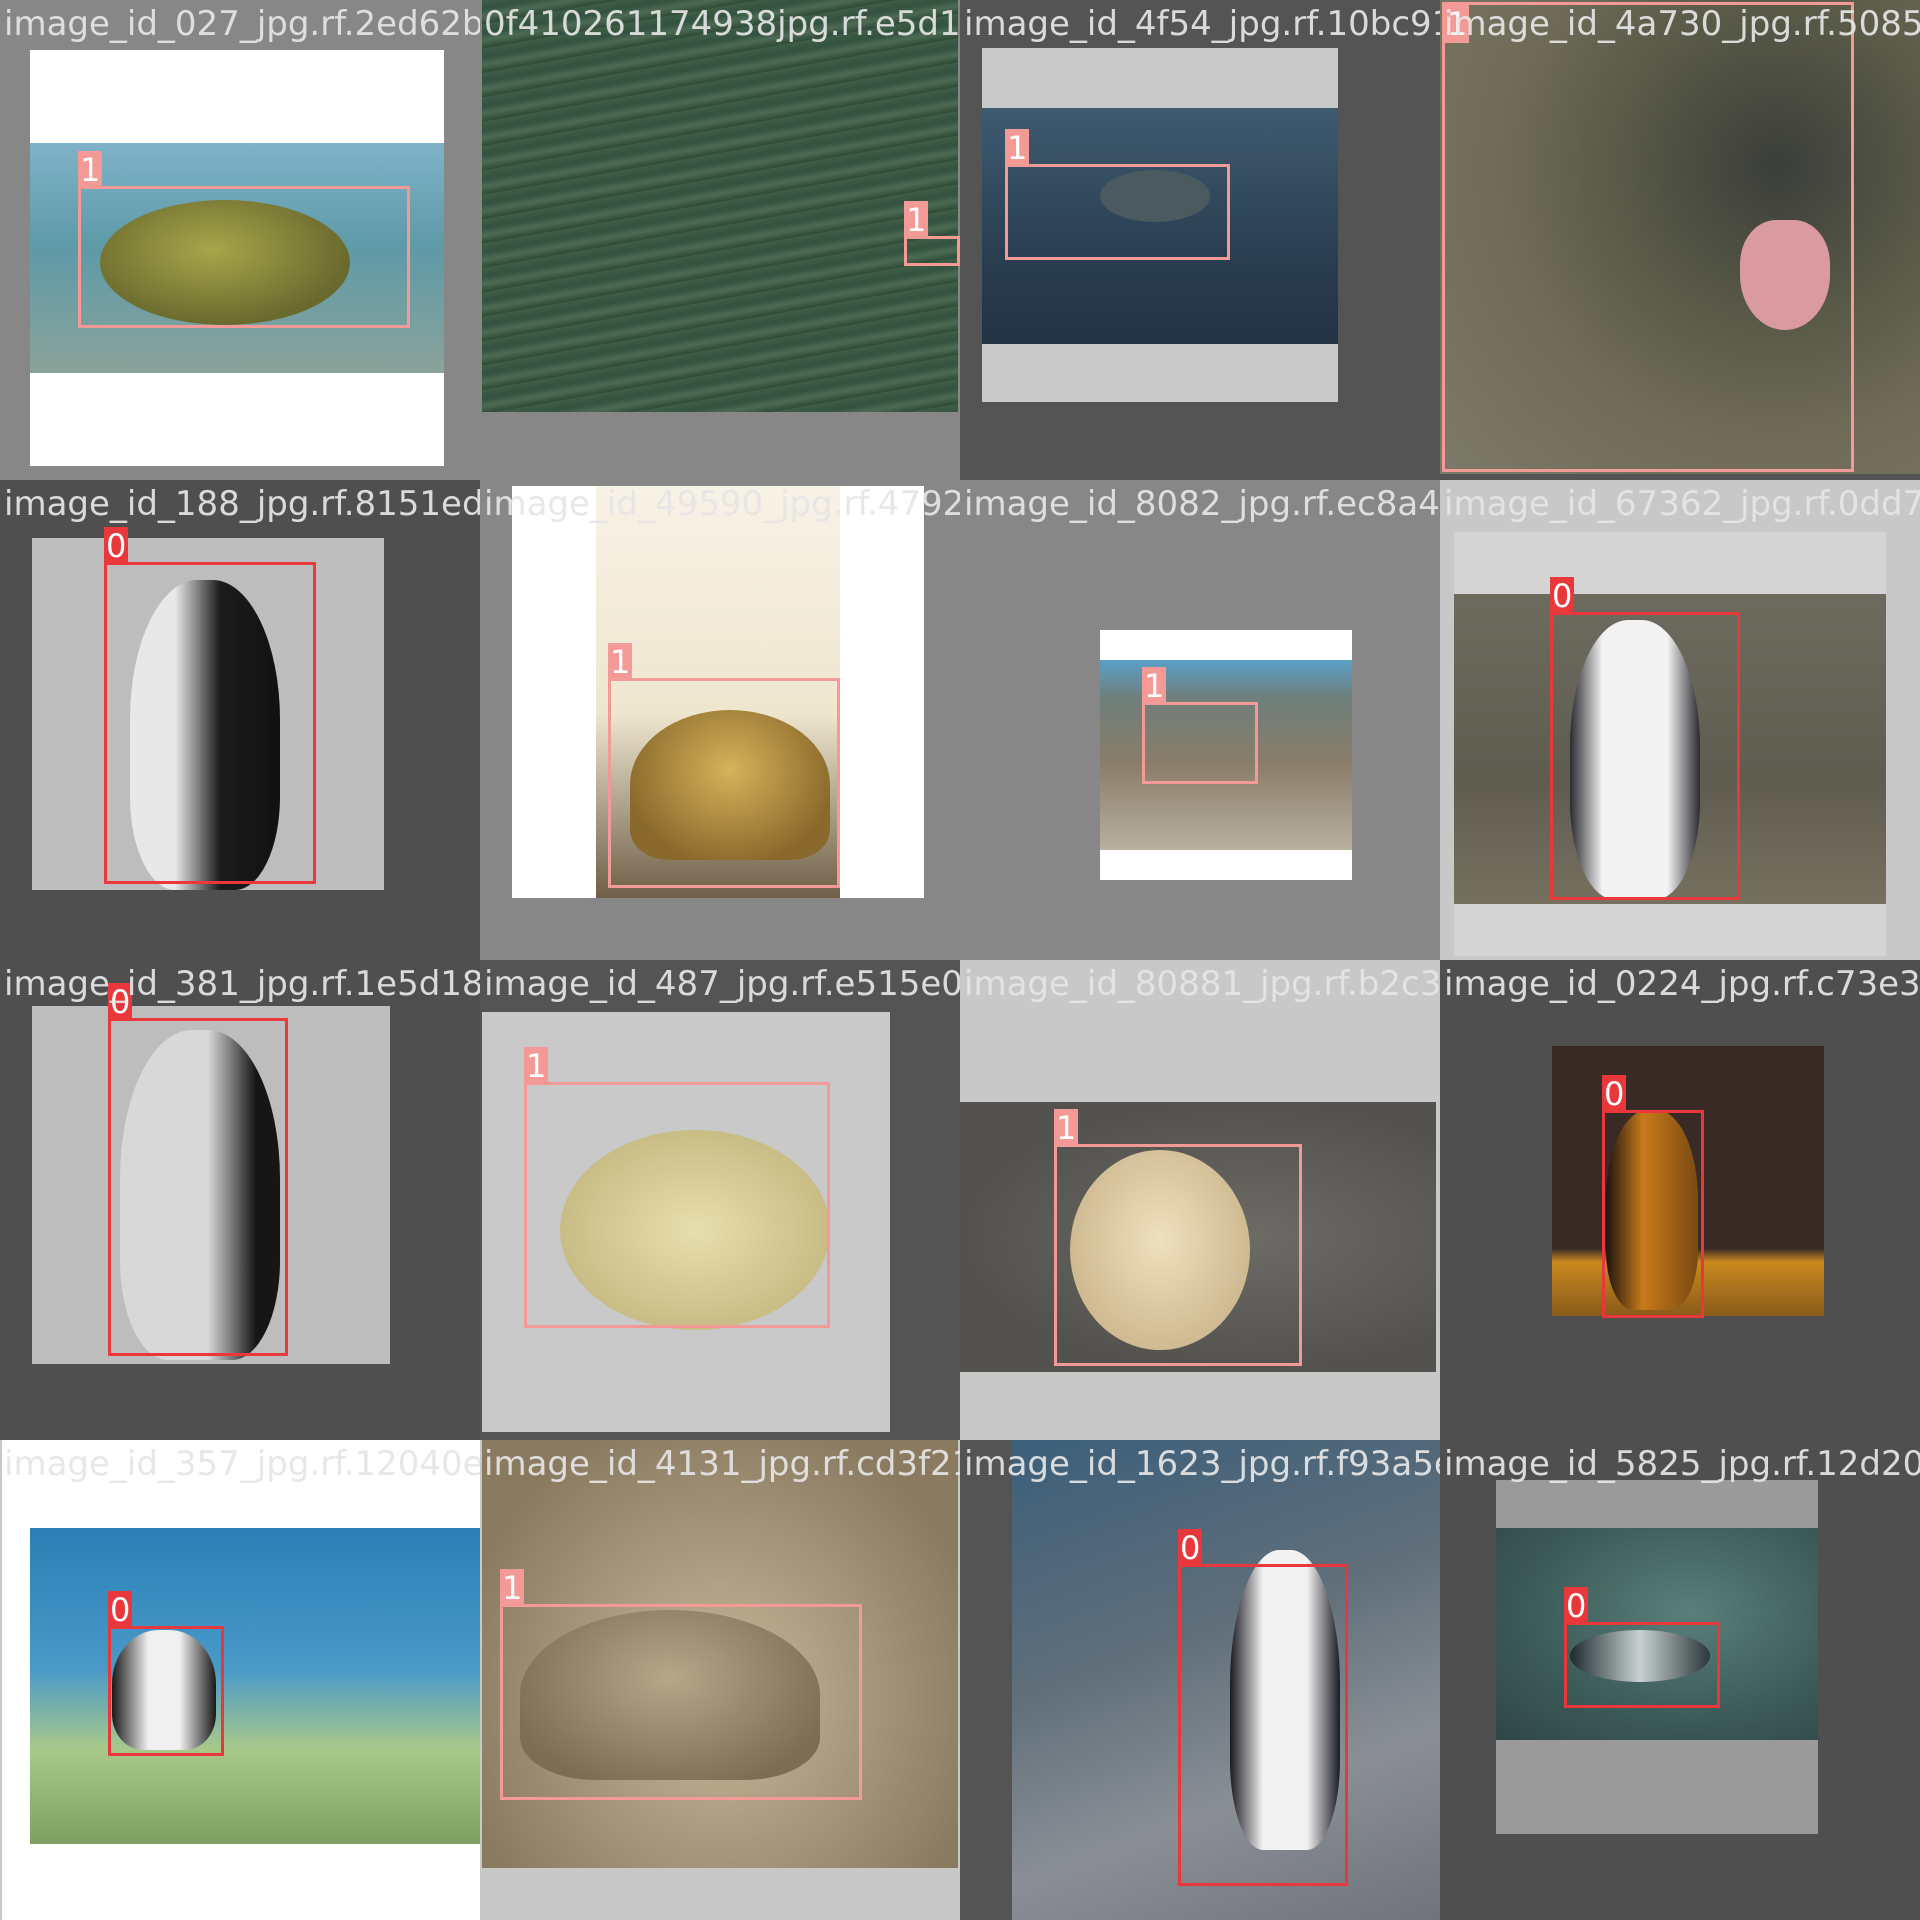 The image size is (1920, 1920). Describe the element at coordinates (1682, 984) in the screenshot. I see `tile-caption: image_id_0224_jpg.rf.c73e3a` at that location.